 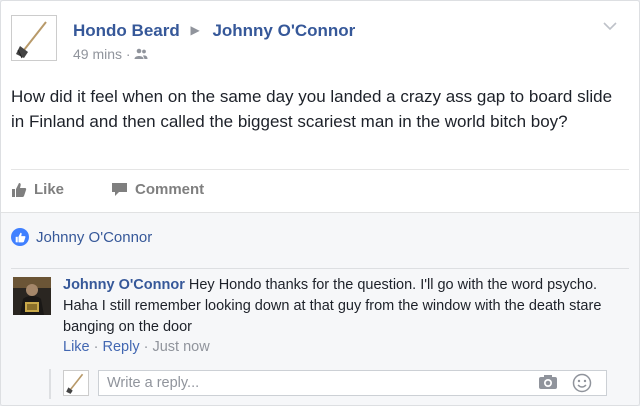 I want to click on post-timestamp: 49 mins, so click(x=97, y=54).